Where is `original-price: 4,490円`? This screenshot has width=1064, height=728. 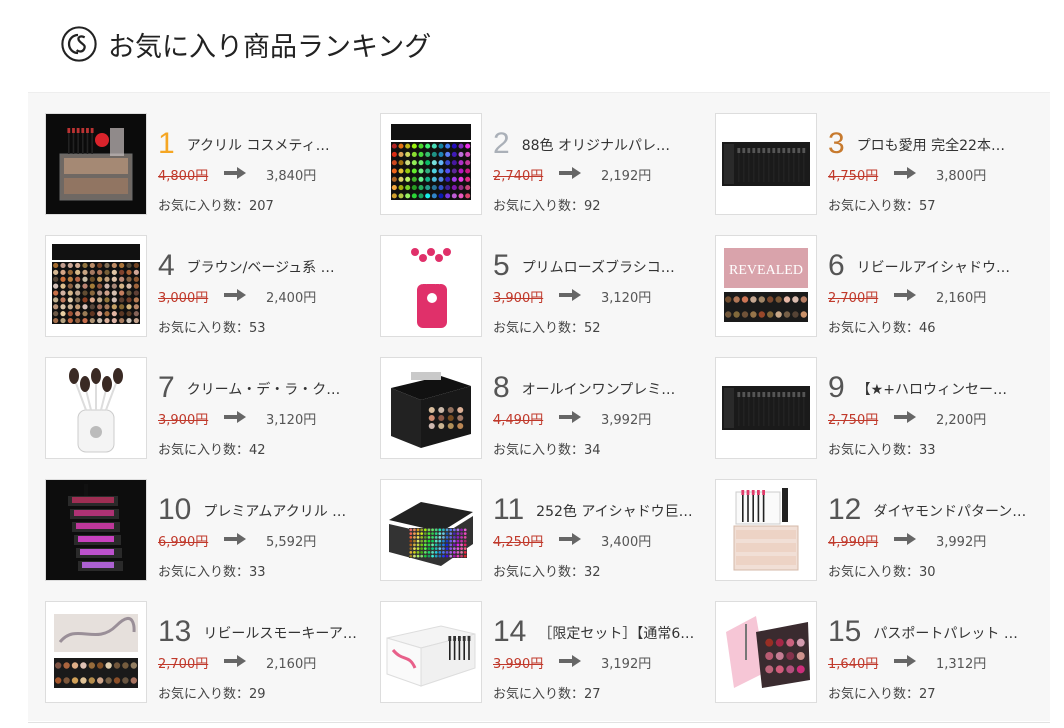 original-price: 4,490円 is located at coordinates (518, 420).